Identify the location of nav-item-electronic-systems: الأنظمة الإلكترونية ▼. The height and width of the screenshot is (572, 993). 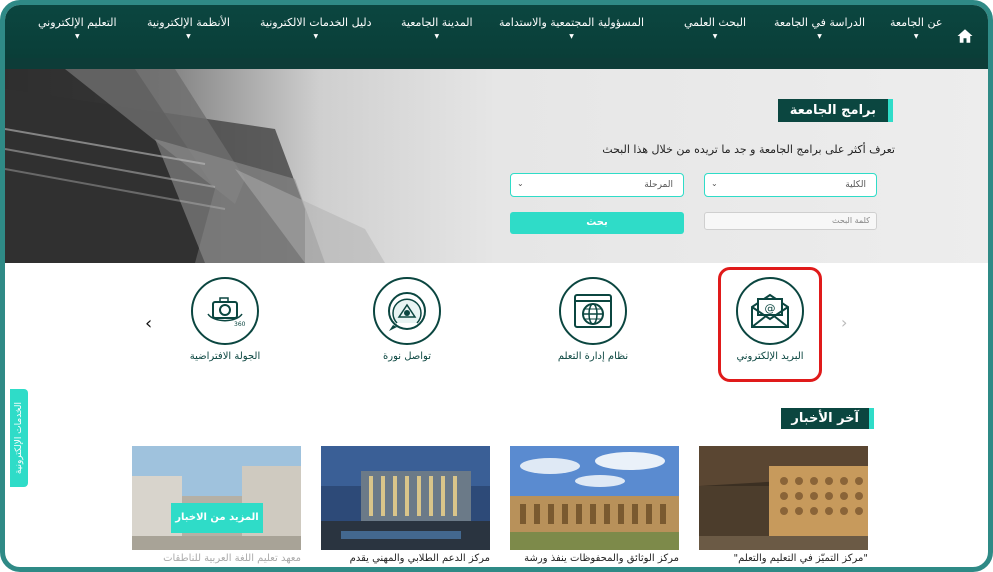
(188, 28).